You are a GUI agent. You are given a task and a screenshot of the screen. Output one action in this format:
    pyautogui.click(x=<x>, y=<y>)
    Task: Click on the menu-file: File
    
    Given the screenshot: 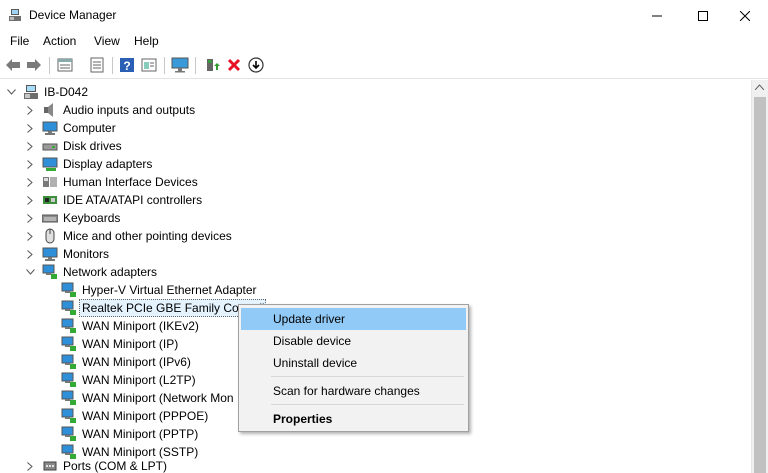 What is the action you would take?
    pyautogui.click(x=19, y=41)
    